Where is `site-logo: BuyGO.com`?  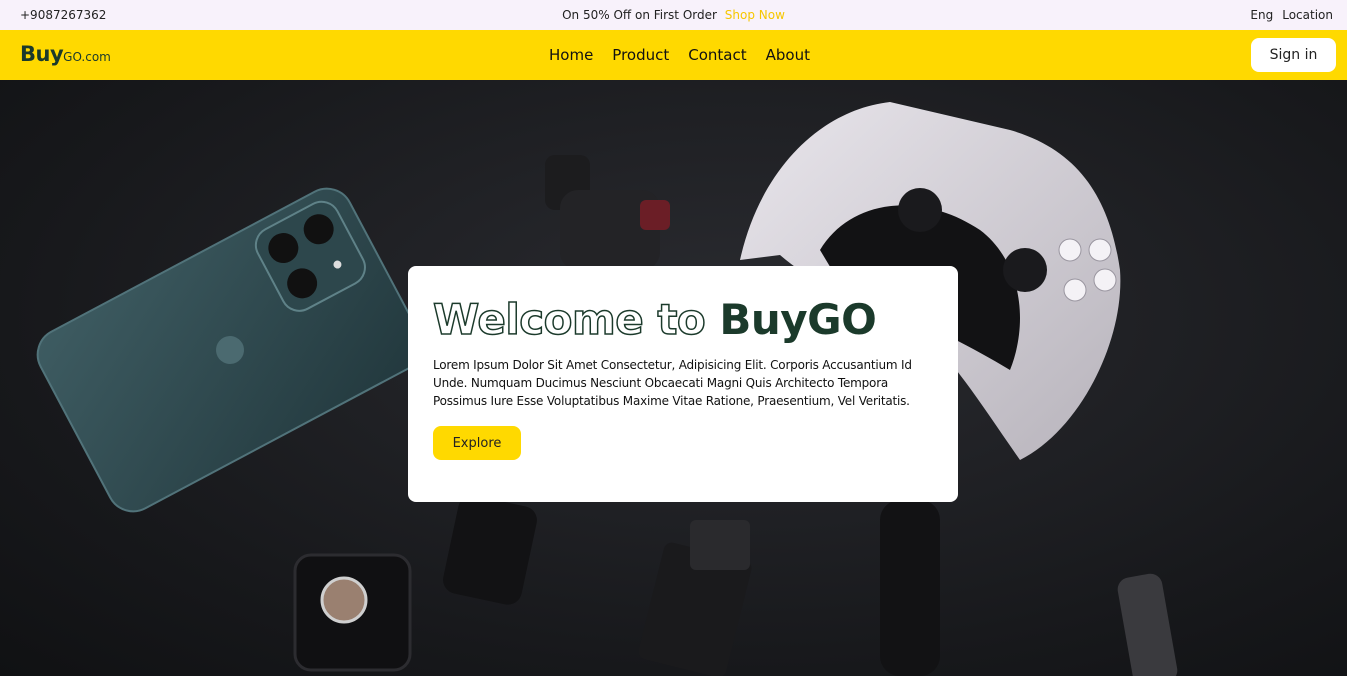 site-logo: BuyGO.com is located at coordinates (65, 54).